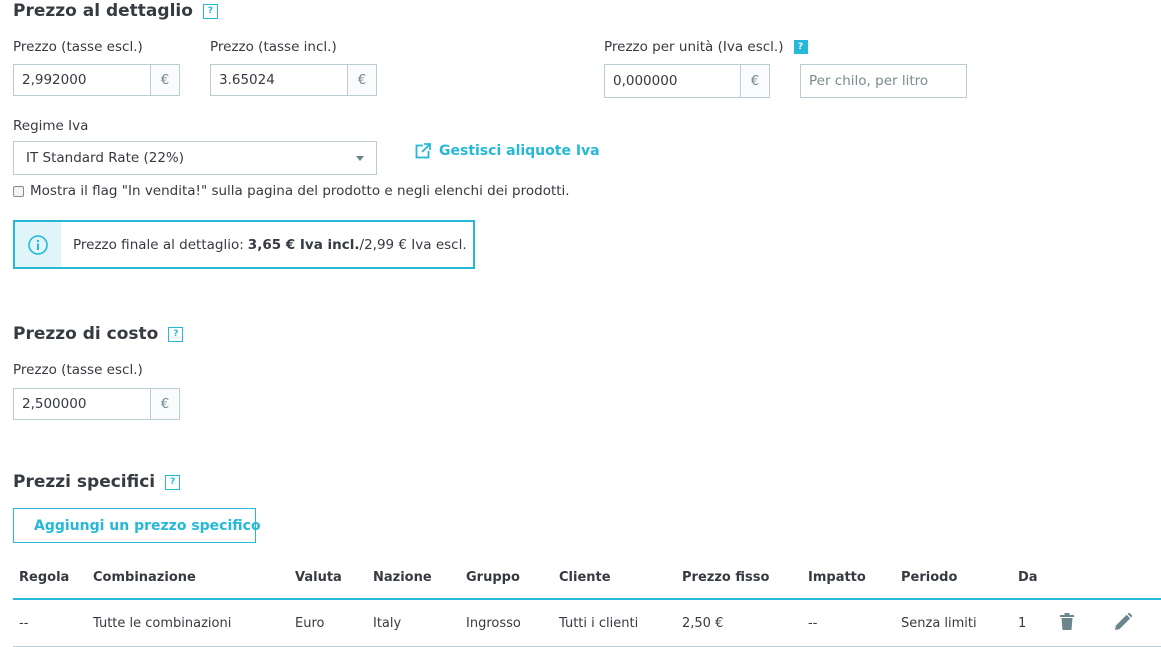 Image resolution: width=1161 pixels, height=647 pixels. I want to click on manage-tax-link-label: Gestisci aliquote Iva, so click(519, 151).